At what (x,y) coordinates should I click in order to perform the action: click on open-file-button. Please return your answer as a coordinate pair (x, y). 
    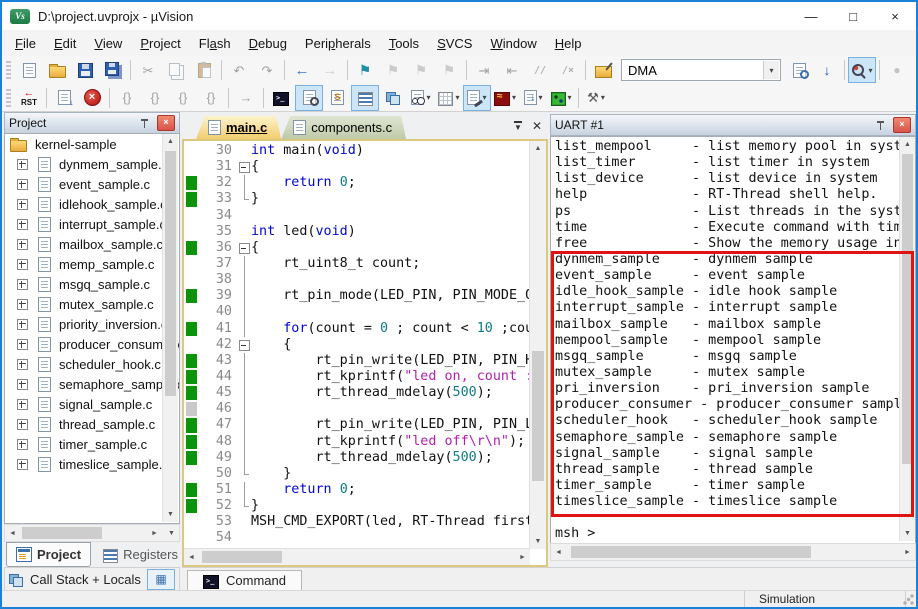
    Looking at the image, I should click on (57, 70).